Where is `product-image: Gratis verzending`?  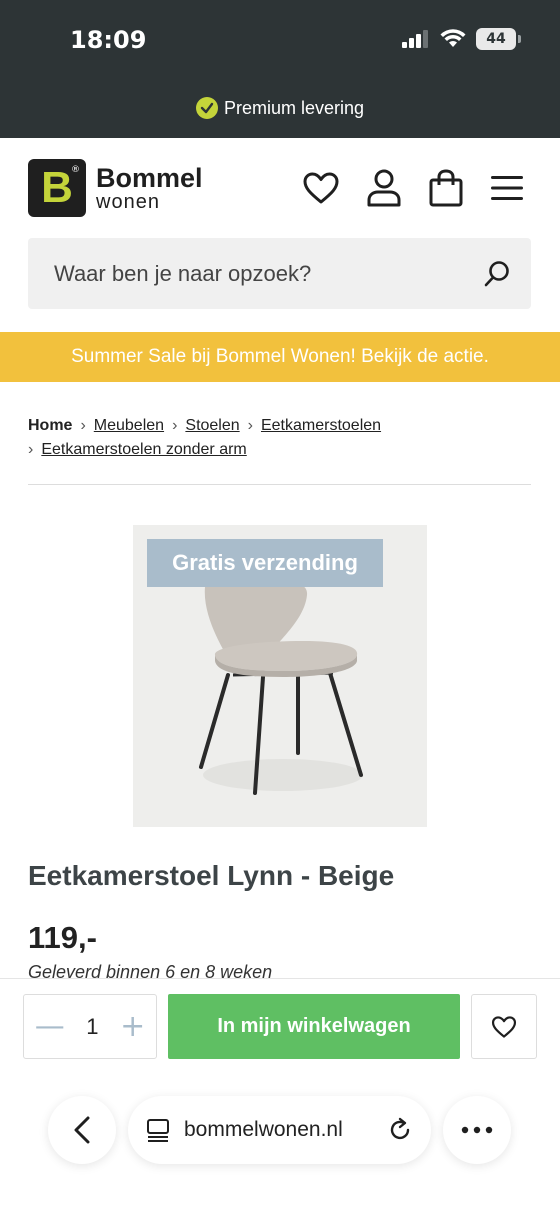
product-image: Gratis verzending is located at coordinates (280, 676).